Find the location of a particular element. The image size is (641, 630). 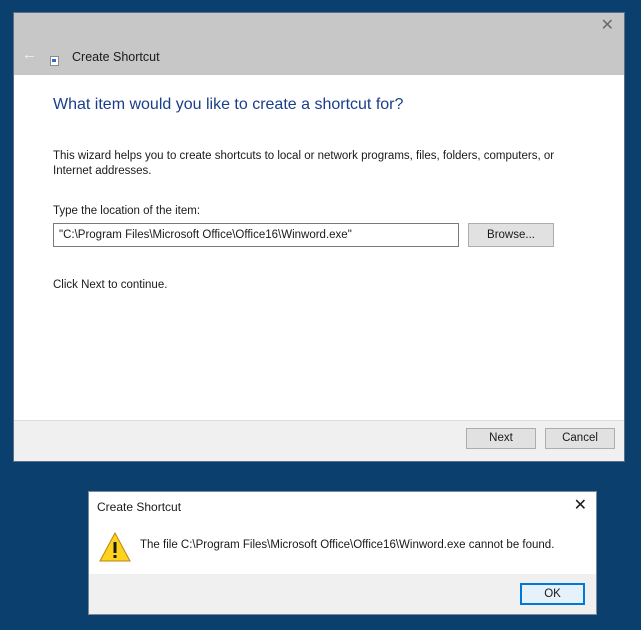

wizard-title: Create Shortcut is located at coordinates (116, 57).